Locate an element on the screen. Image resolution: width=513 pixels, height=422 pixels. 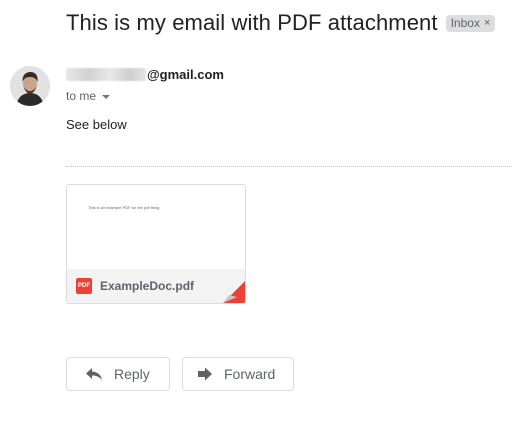
attachment-footer: PDF ExampleDoc.pdf is located at coordinates (156, 286).